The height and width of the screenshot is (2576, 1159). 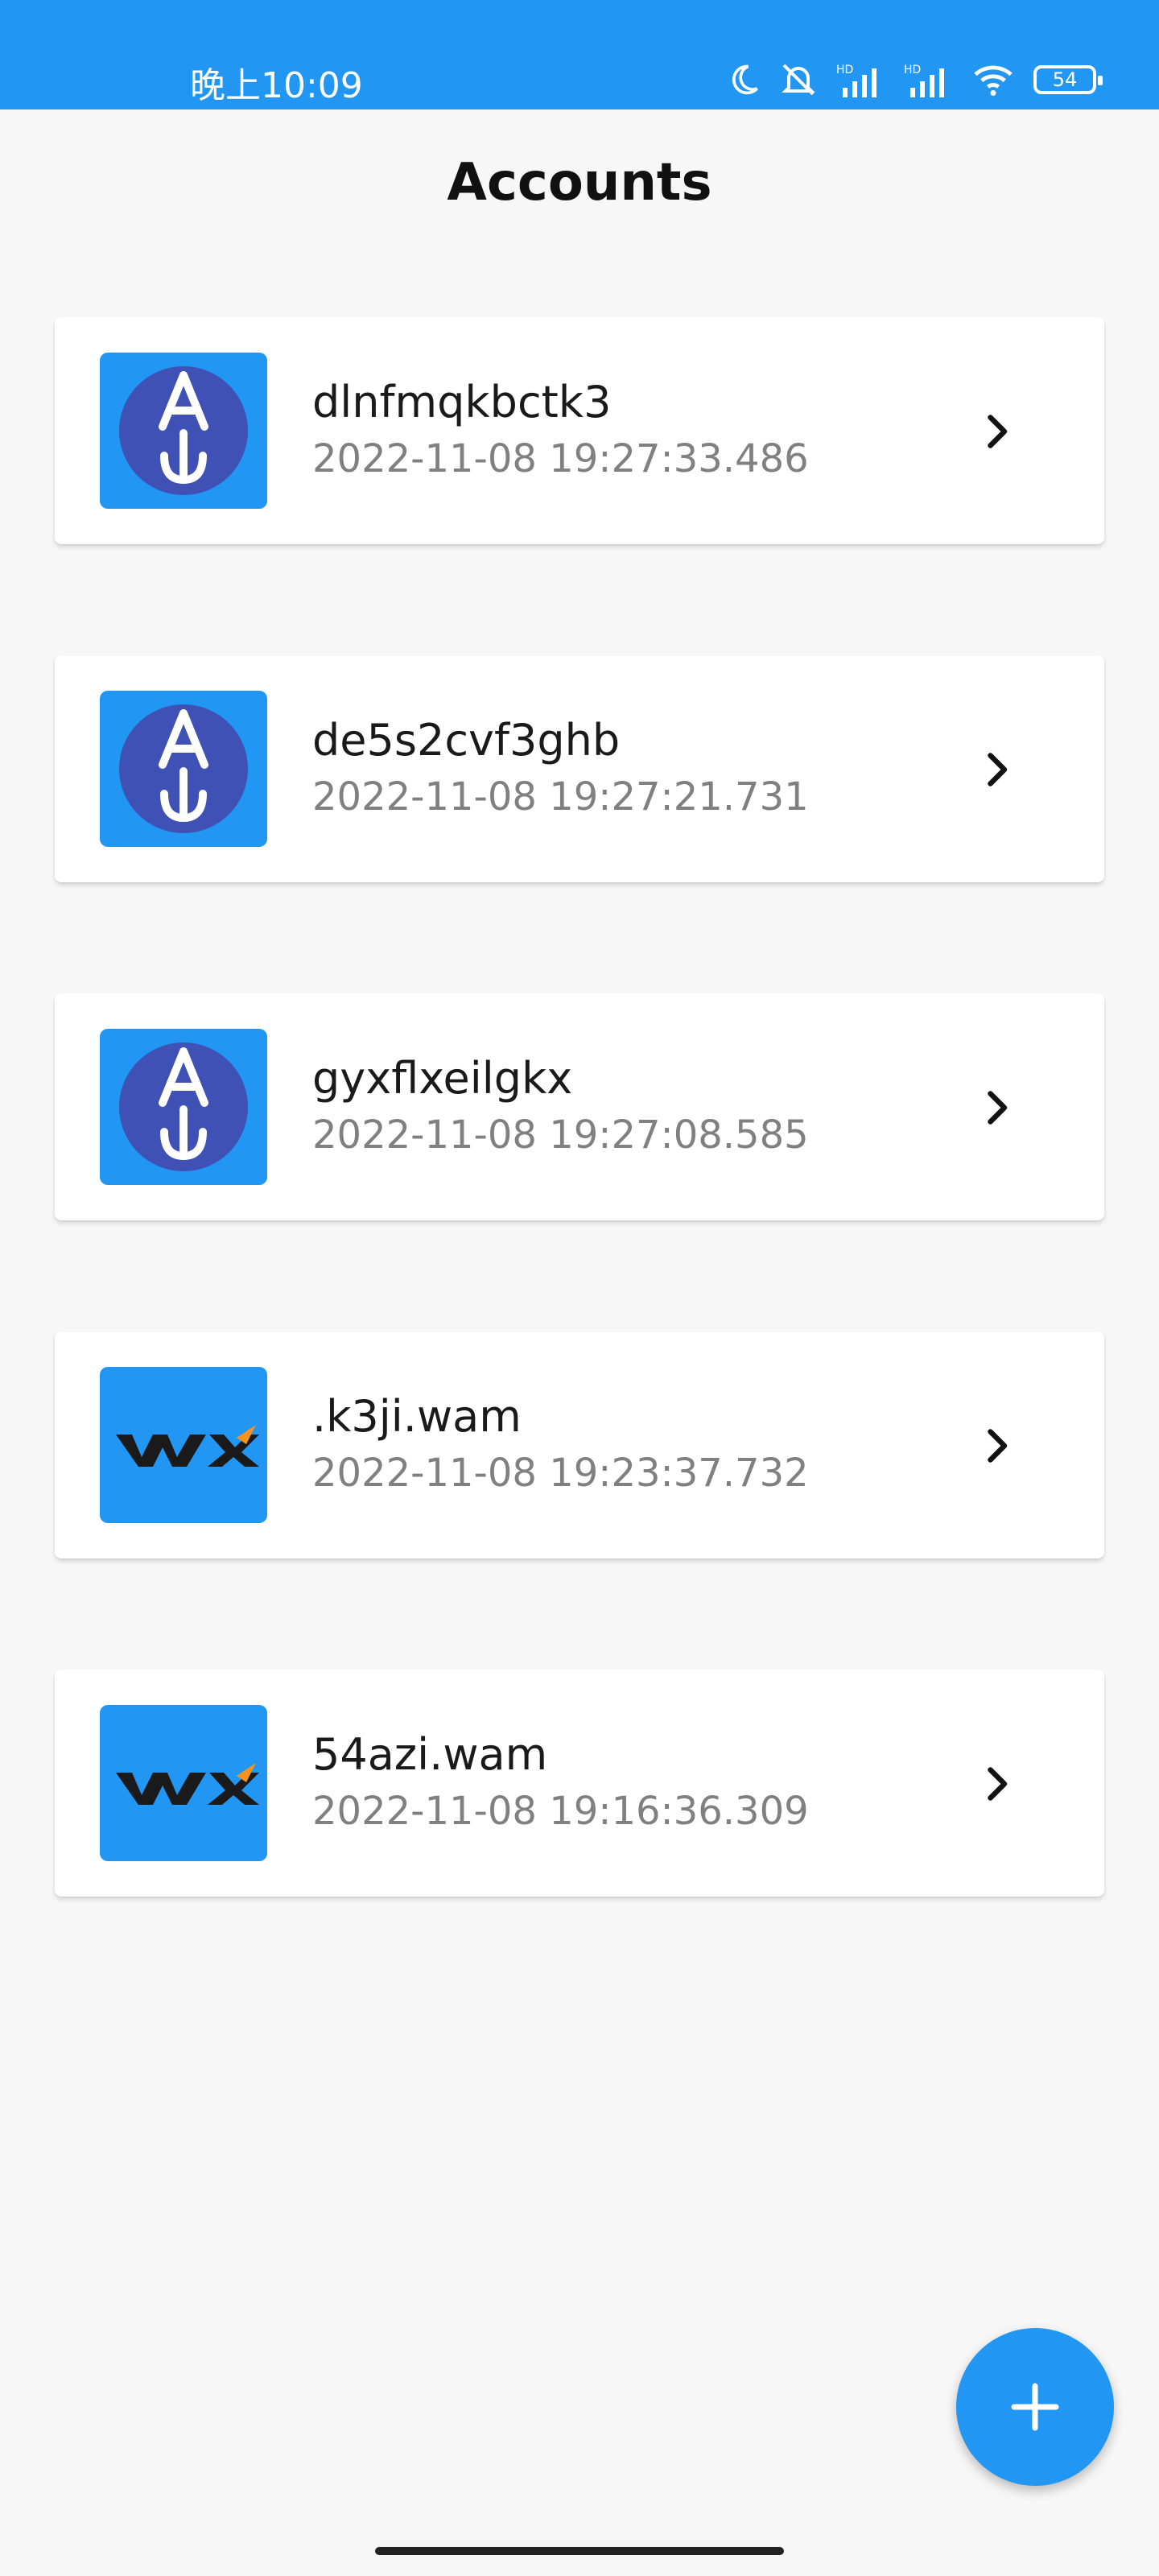 What do you see at coordinates (560, 1811) in the screenshot?
I see `account-date: 2022-11-08 19:16:36.309` at bounding box center [560, 1811].